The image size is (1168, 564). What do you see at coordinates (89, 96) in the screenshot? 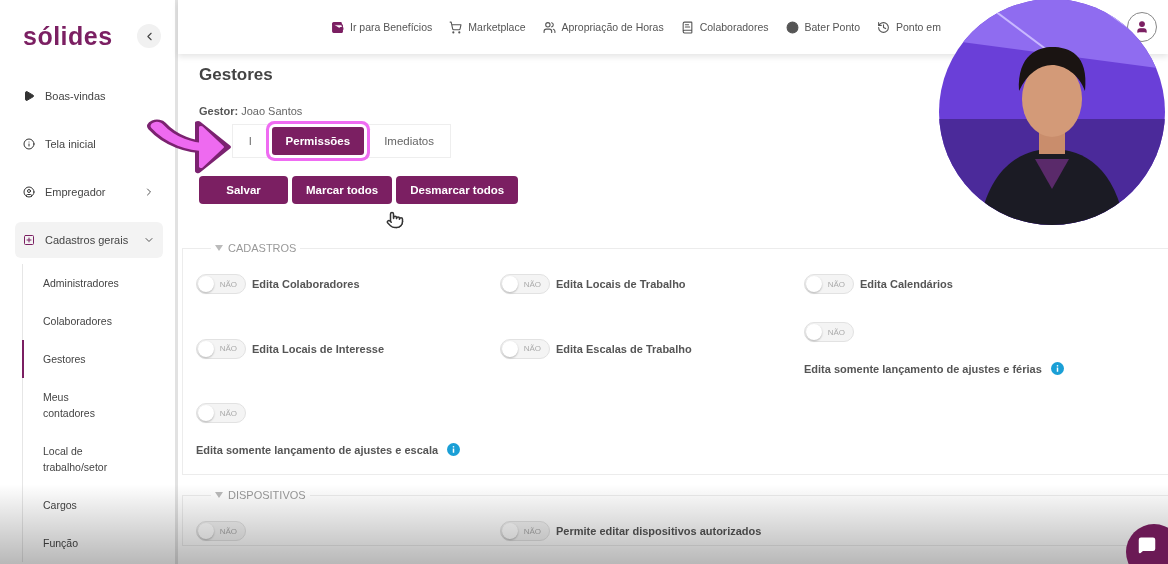
I see `sidebar-item: Boas-vindas` at bounding box center [89, 96].